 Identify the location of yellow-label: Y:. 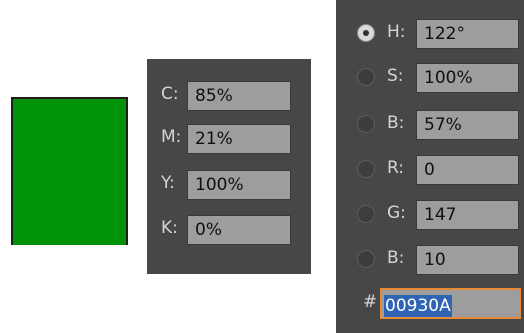
(168, 183).